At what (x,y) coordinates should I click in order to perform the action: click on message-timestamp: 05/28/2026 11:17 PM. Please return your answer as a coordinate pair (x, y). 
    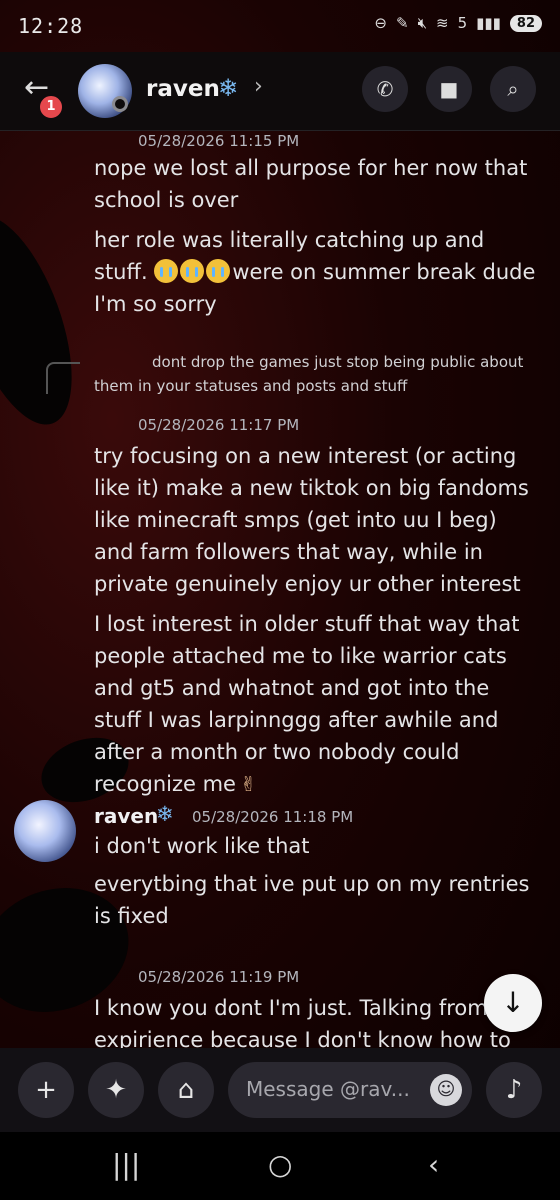
    Looking at the image, I should click on (219, 425).